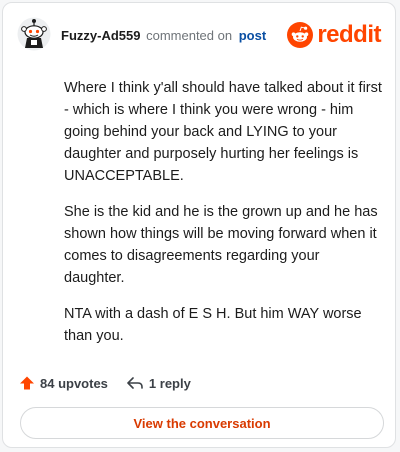 The image size is (400, 452). Describe the element at coordinates (300, 35) in the screenshot. I see `reddit-snoo-icon` at that location.